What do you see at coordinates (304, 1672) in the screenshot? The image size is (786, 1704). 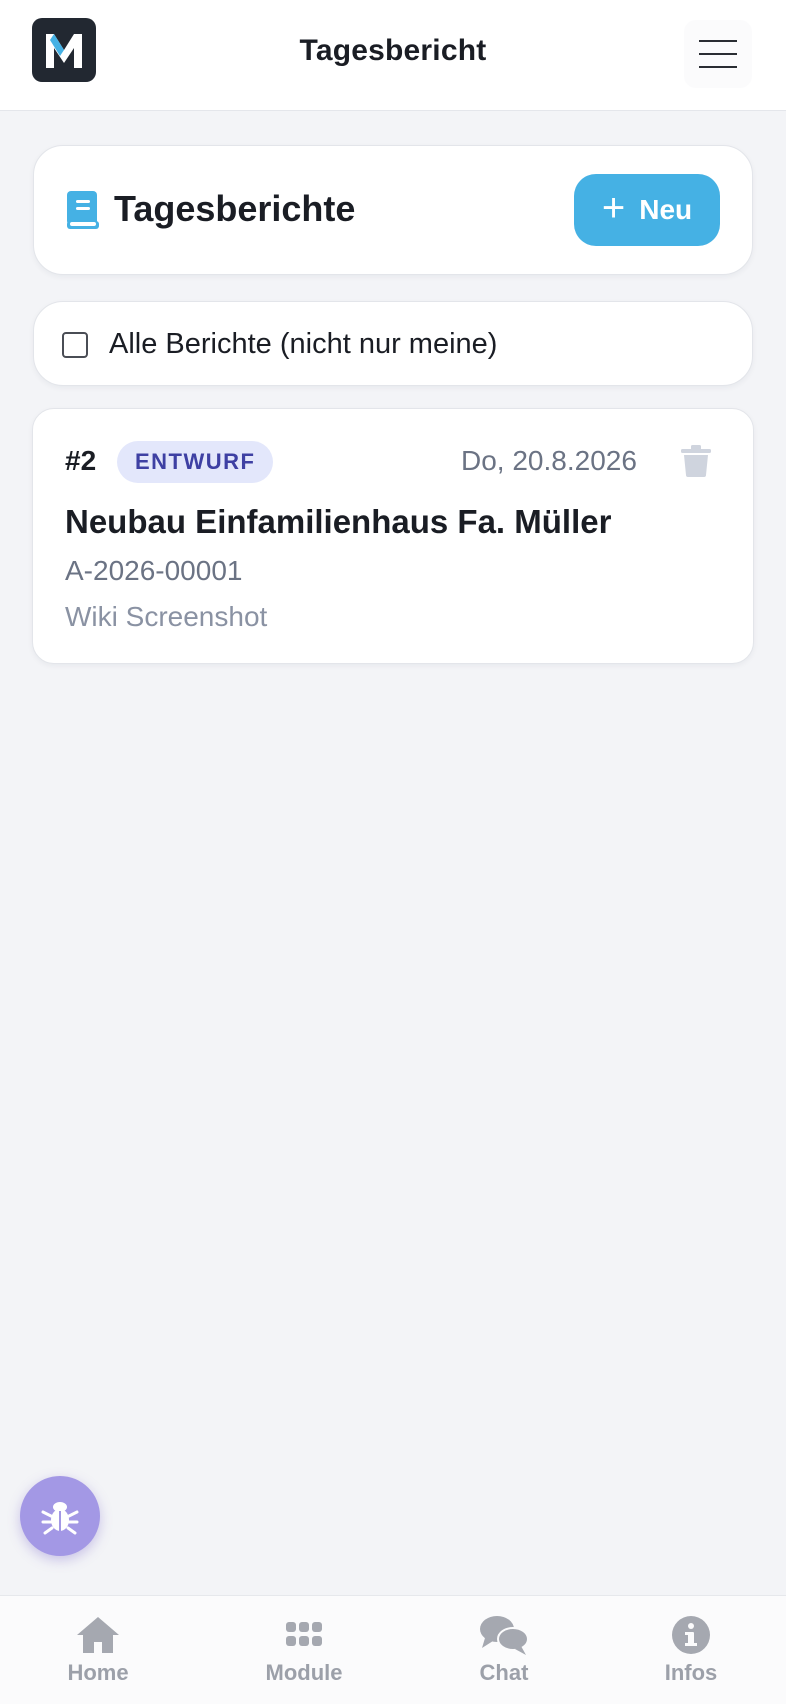 I see `nav-module-label: Module` at bounding box center [304, 1672].